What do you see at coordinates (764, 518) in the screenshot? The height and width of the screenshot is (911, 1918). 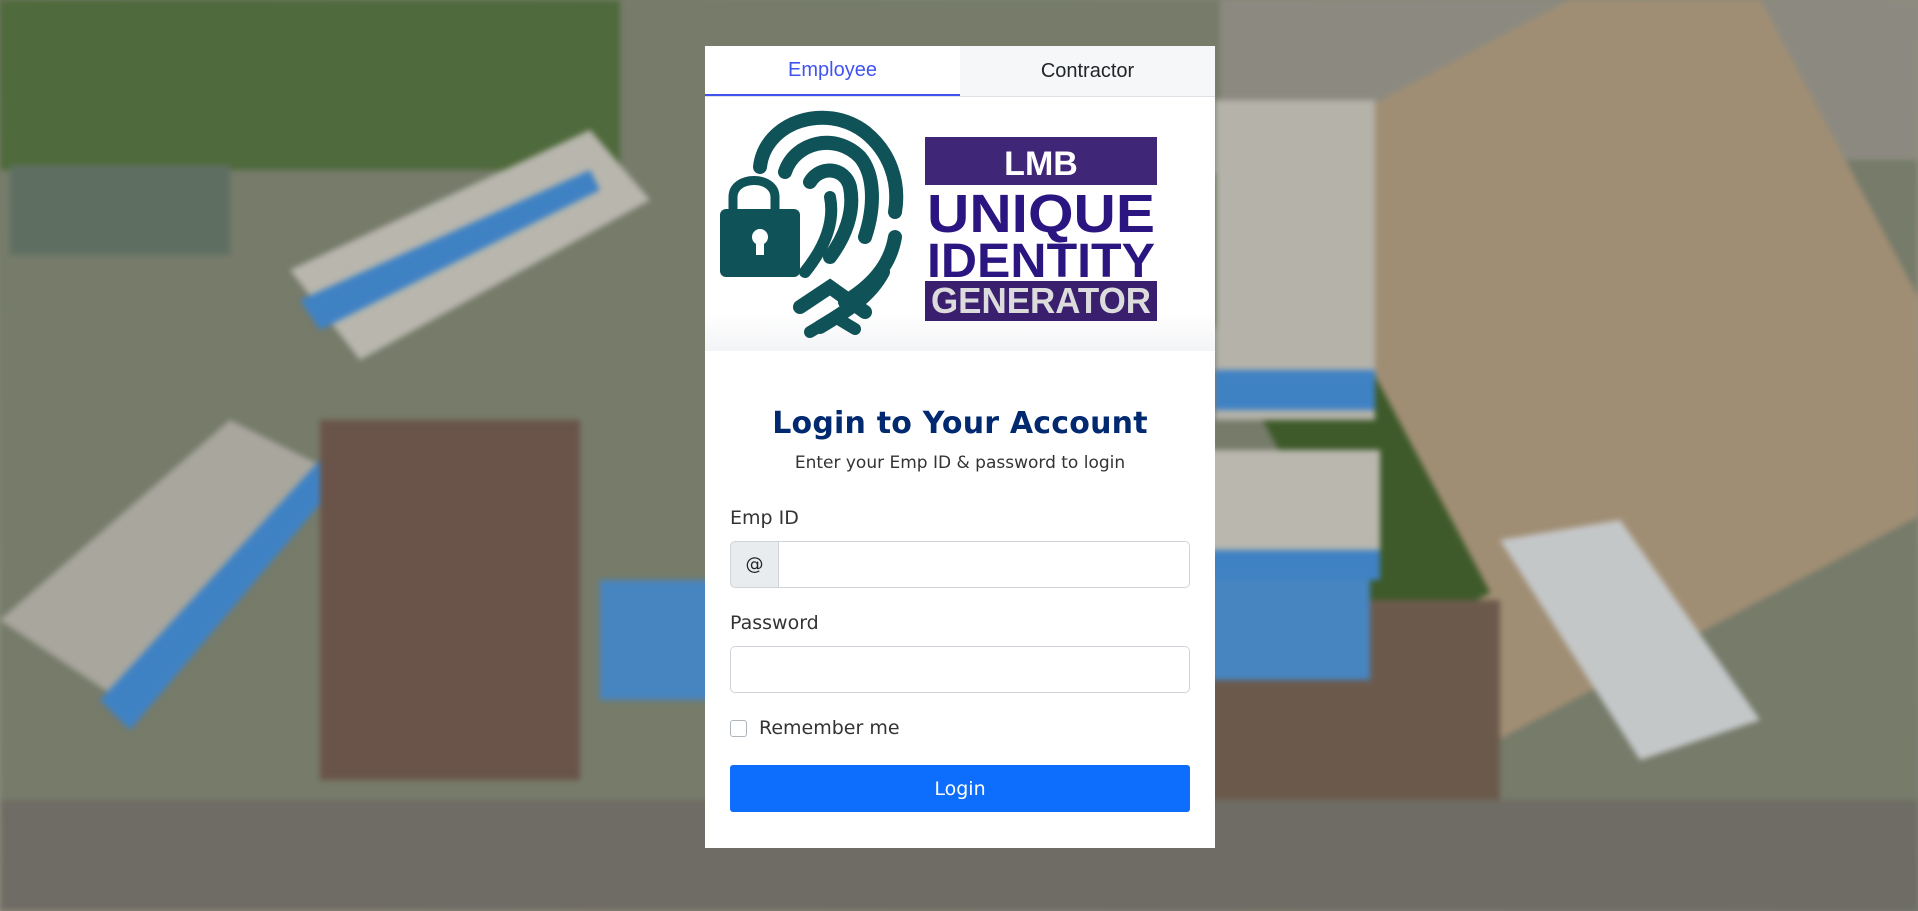 I see `emp-id-label: Emp ID` at bounding box center [764, 518].